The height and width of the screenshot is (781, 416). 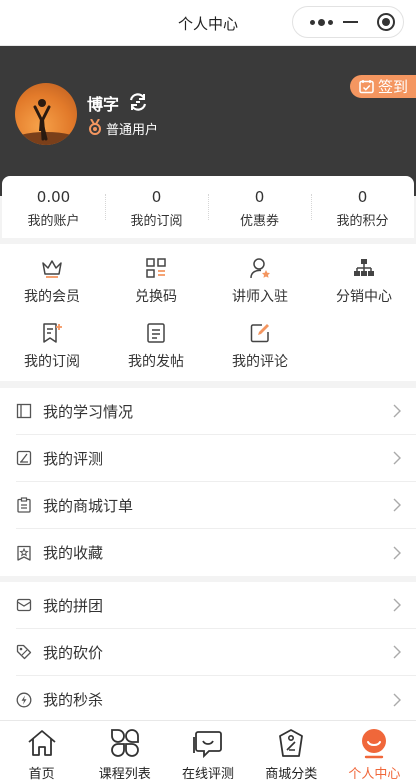 What do you see at coordinates (132, 130) in the screenshot?
I see `user-type: 普通用户` at bounding box center [132, 130].